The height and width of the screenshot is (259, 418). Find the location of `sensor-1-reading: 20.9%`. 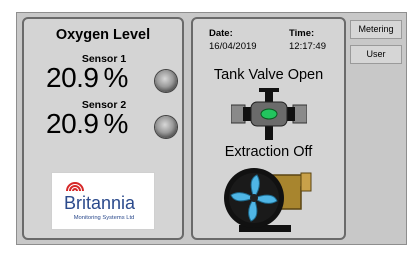

sensor-1-reading: 20.9% is located at coordinates (87, 78).